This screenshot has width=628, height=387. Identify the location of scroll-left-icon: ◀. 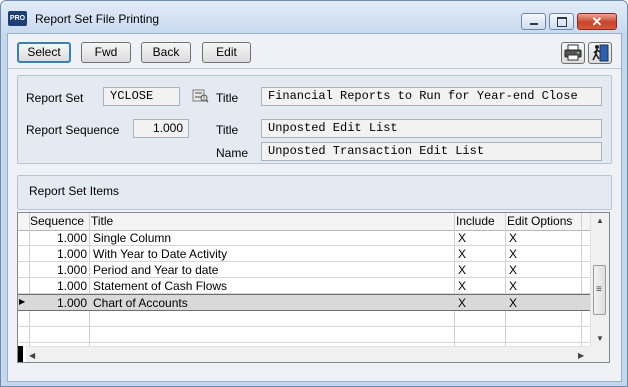
(32, 355).